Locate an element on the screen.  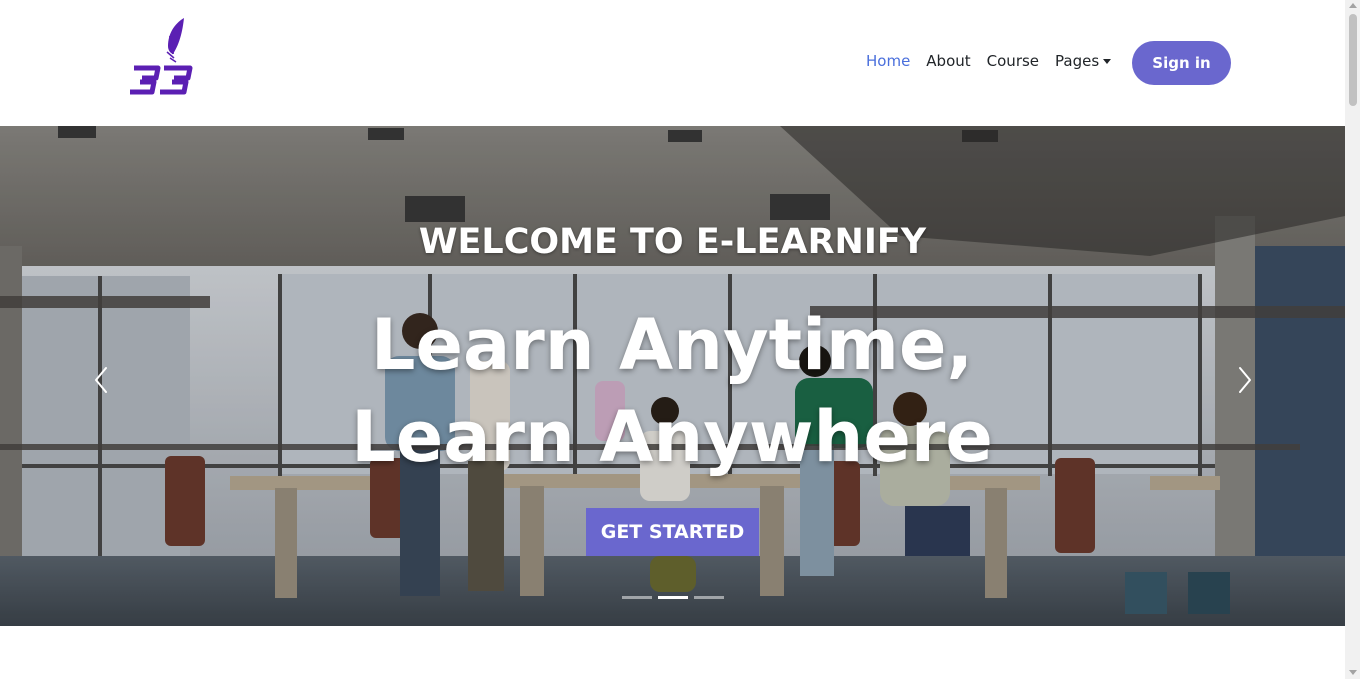
chevron-left-icon is located at coordinates (102, 380).